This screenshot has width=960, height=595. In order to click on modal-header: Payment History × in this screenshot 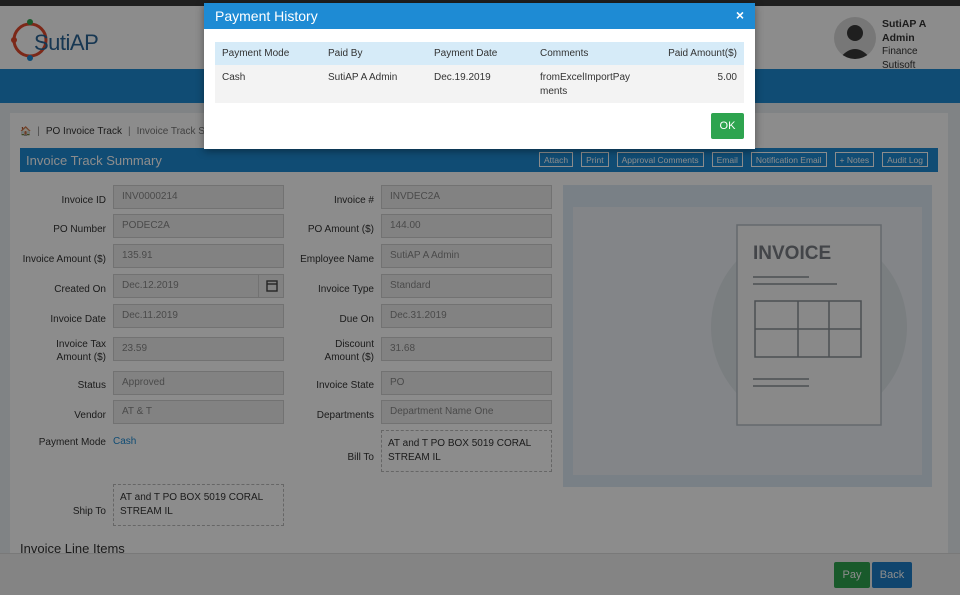, I will do `click(479, 16)`.